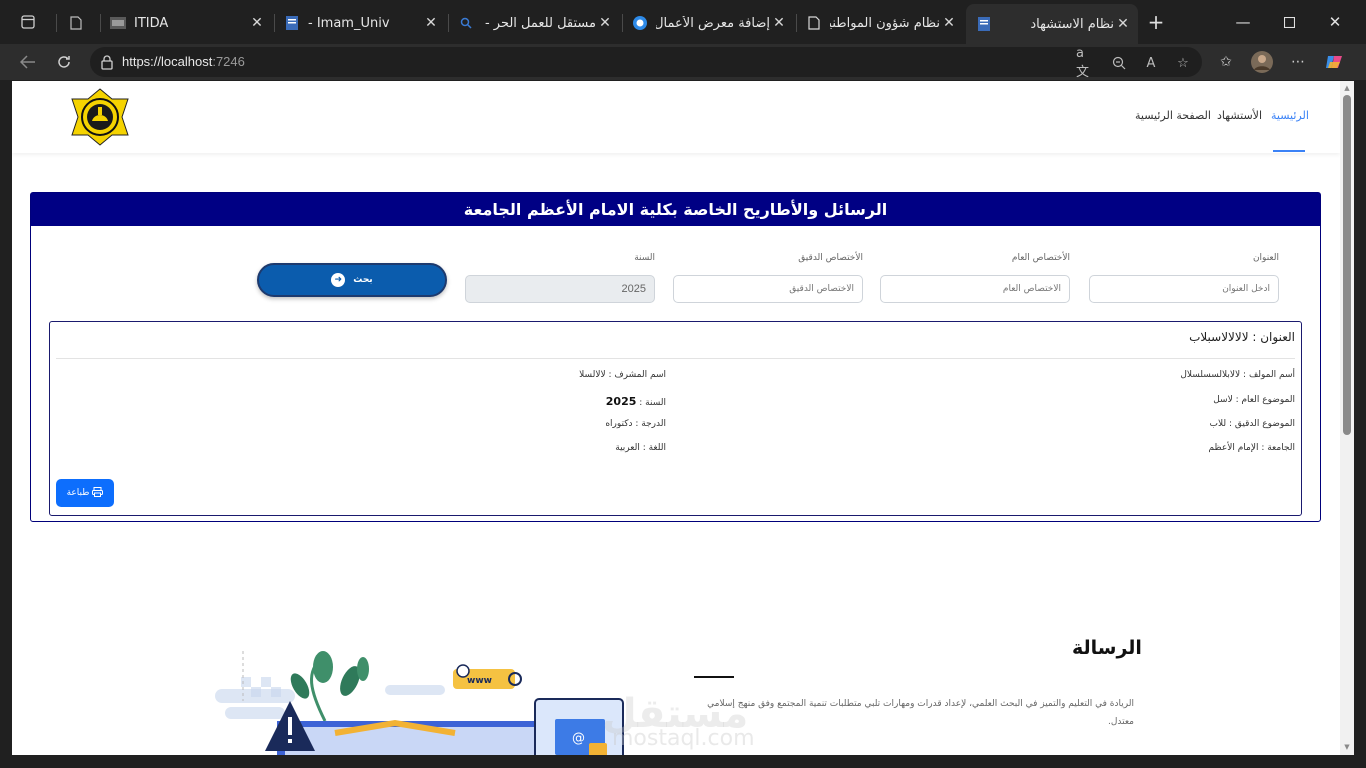 The image size is (1366, 768). Describe the element at coordinates (1251, 448) in the screenshot. I see `result-university: الجامعة : الإمام الأعظم` at that location.